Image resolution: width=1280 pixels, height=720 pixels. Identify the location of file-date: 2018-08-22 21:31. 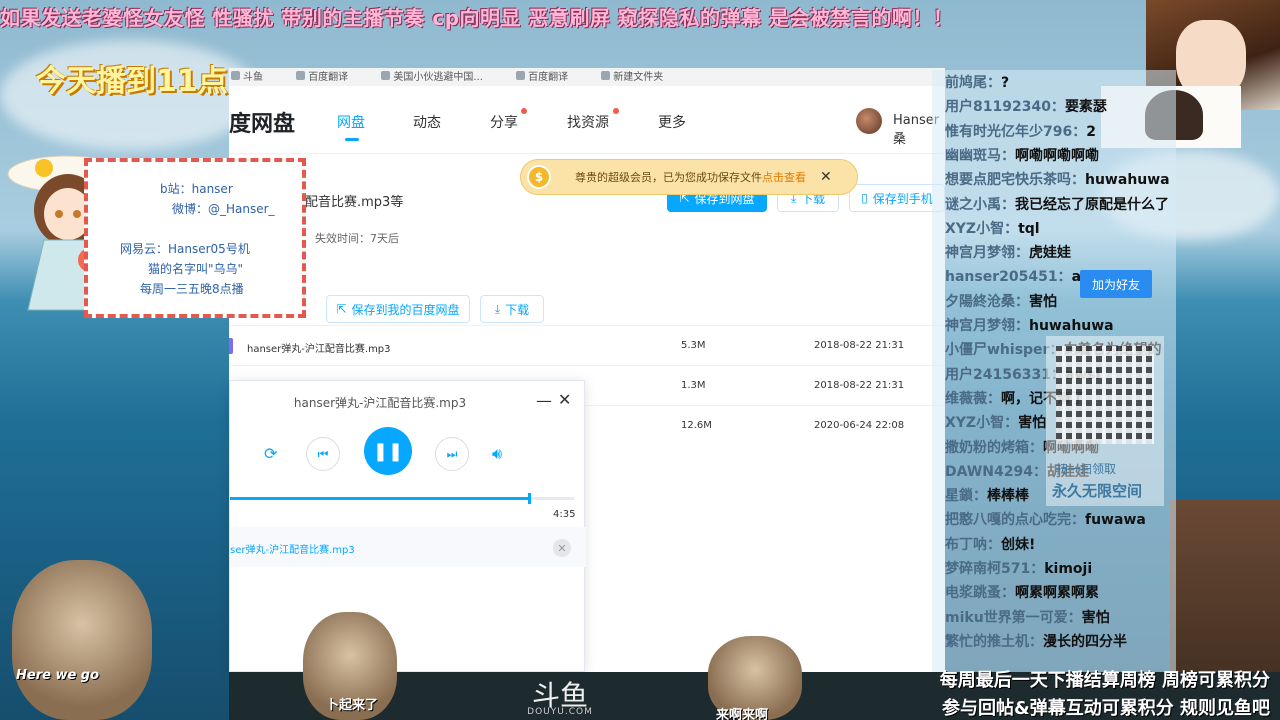
(859, 385).